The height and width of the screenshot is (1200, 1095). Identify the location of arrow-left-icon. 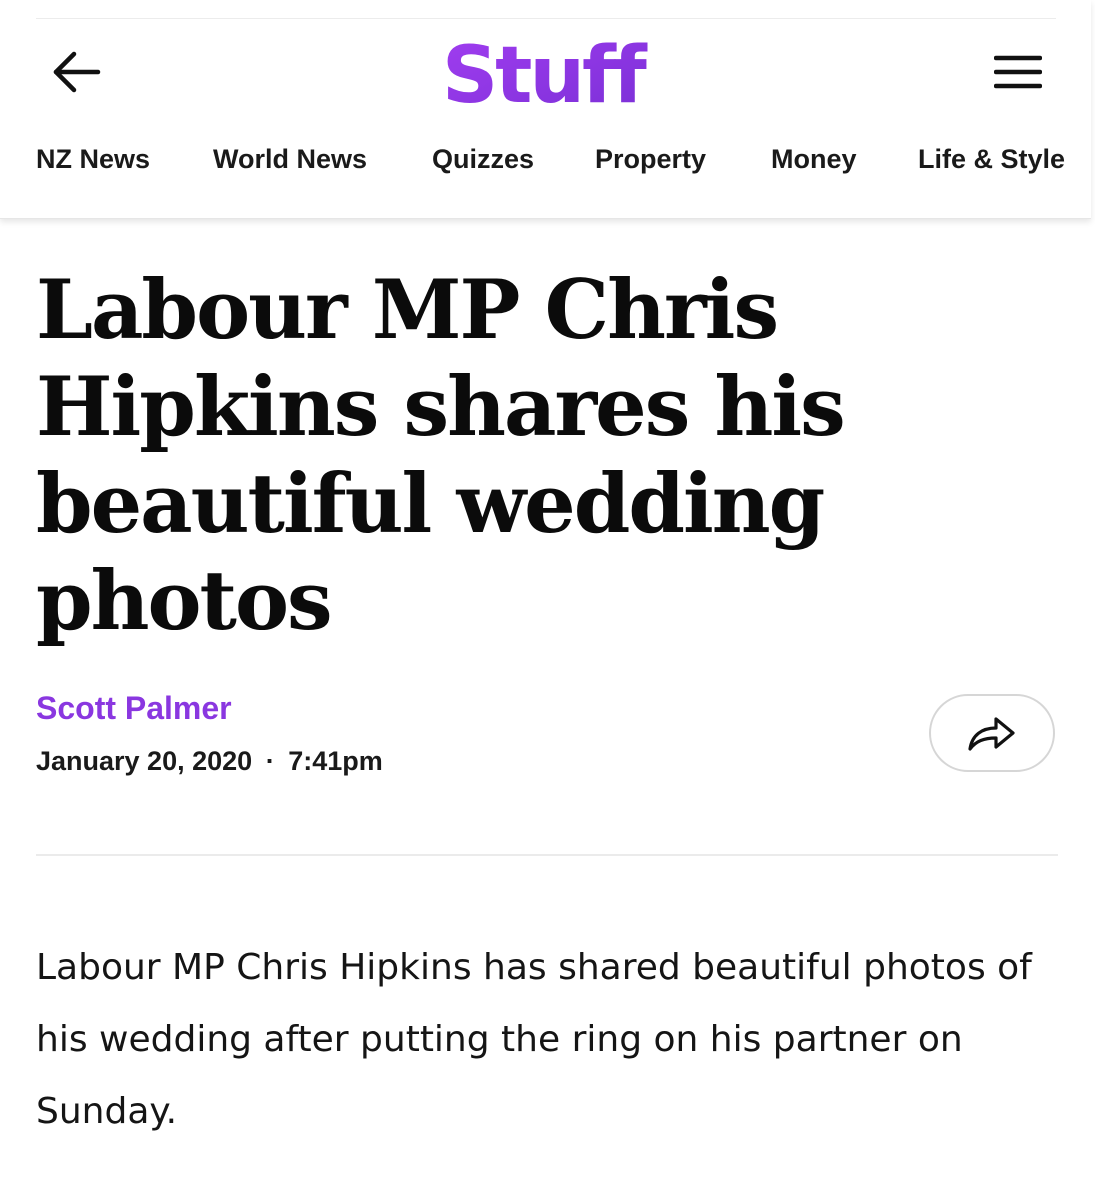
(77, 72).